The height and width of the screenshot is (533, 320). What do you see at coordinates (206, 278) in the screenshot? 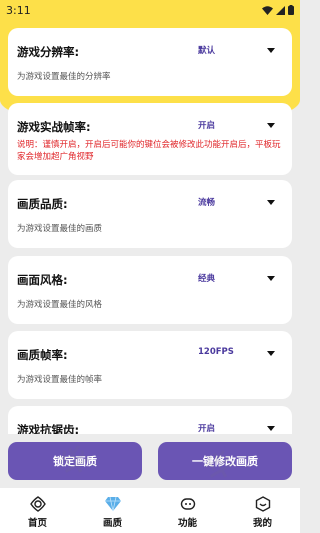
I see `setting-value: 经典` at bounding box center [206, 278].